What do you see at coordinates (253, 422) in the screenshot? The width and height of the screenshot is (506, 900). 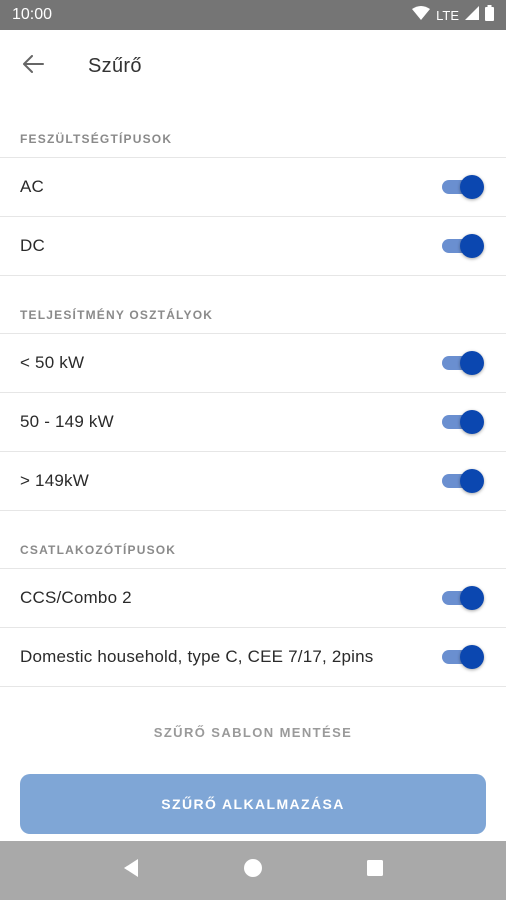 I see `filter-row-50-149kw: 50 - 149 kW` at bounding box center [253, 422].